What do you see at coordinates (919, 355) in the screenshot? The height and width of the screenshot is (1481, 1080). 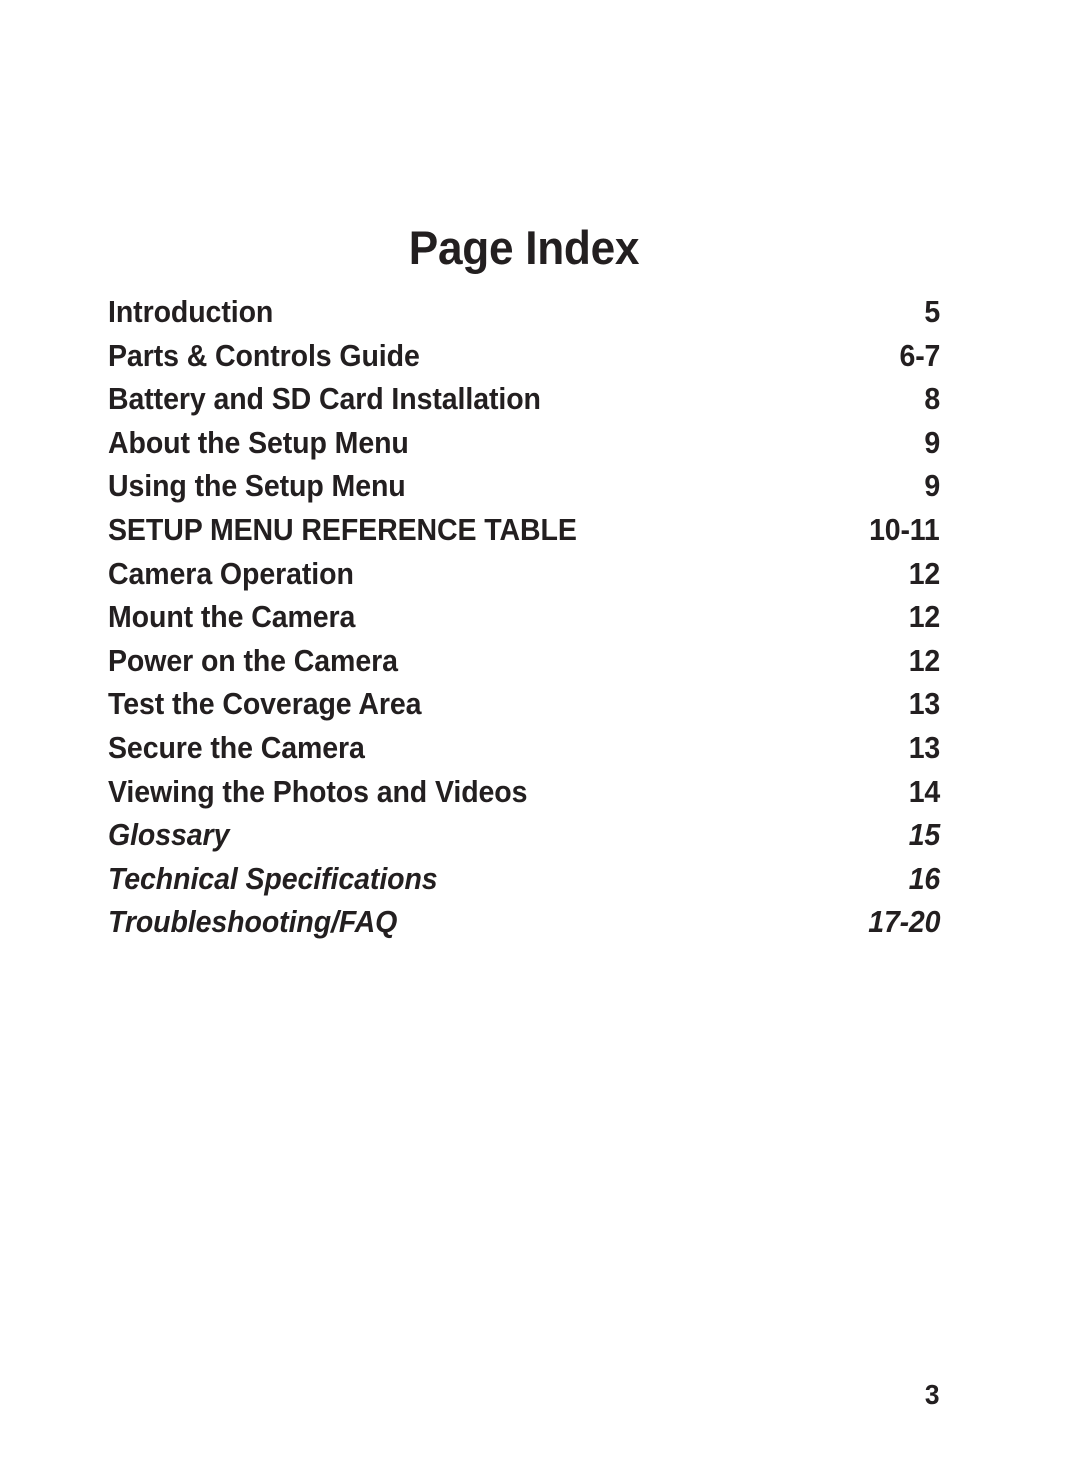 I see `index-entry-page-number: 6-7` at bounding box center [919, 355].